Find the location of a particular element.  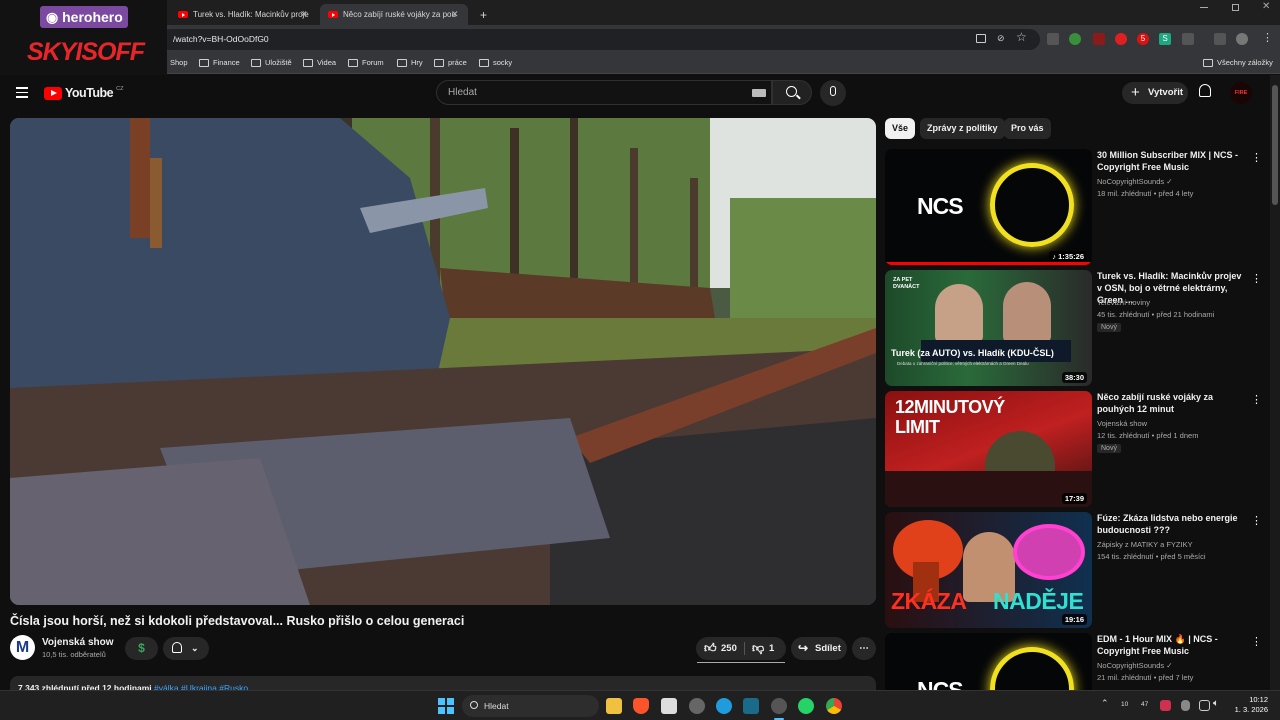

thumbs-down-icon: 👎︎ is located at coordinates (758, 648).